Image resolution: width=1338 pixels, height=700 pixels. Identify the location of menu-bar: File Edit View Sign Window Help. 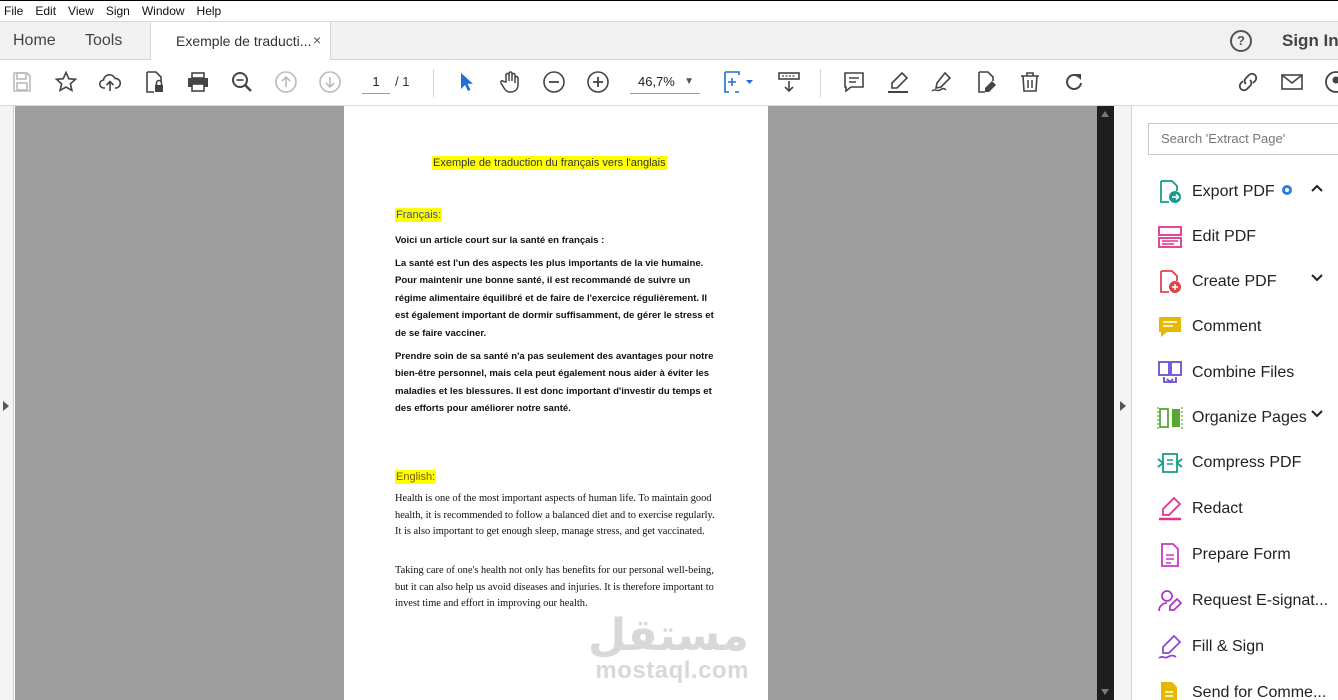
(669, 11).